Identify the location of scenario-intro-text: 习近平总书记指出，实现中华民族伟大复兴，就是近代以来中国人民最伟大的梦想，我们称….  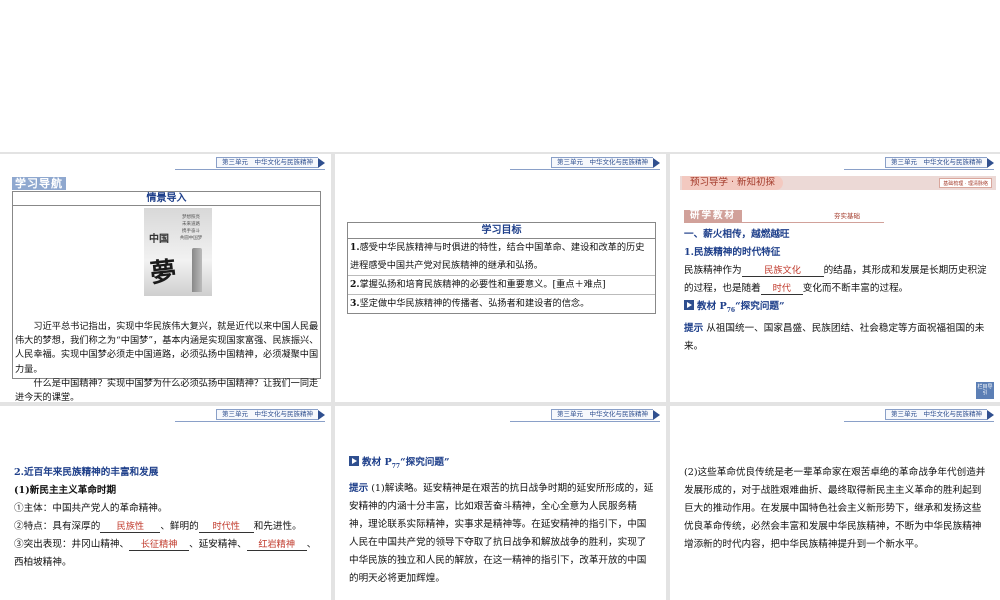
(167, 361).